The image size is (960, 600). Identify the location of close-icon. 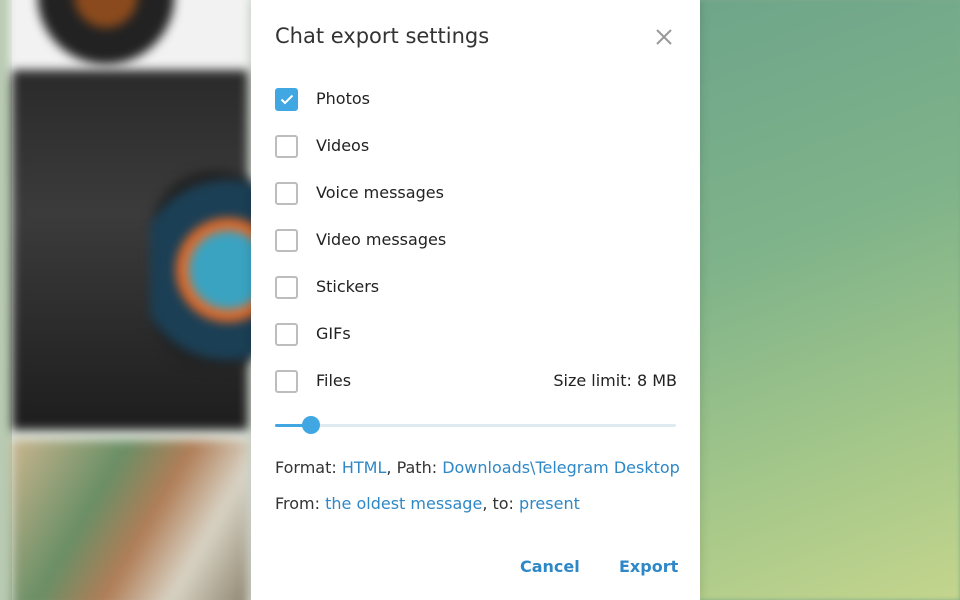
(664, 37).